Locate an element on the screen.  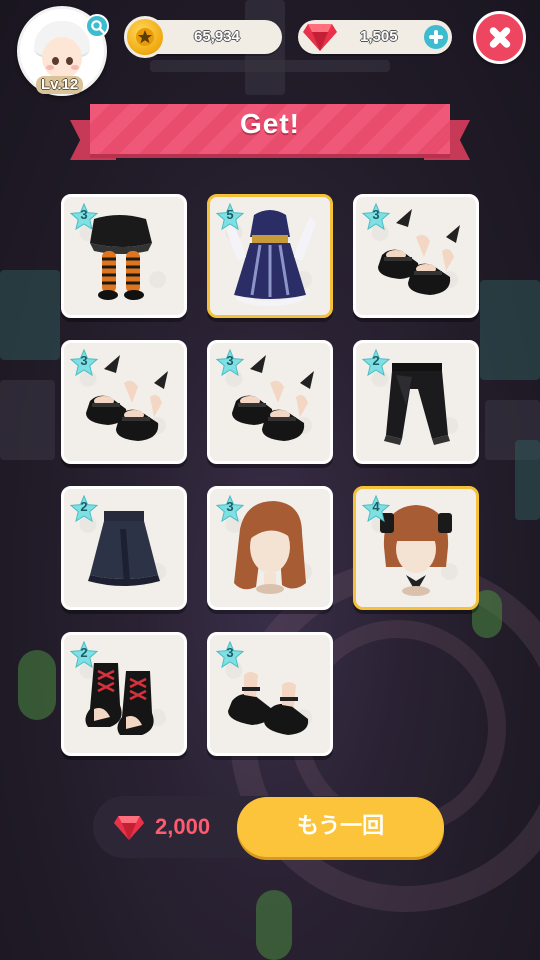
rarity-star-icon: 4 is located at coordinates (376, 509).